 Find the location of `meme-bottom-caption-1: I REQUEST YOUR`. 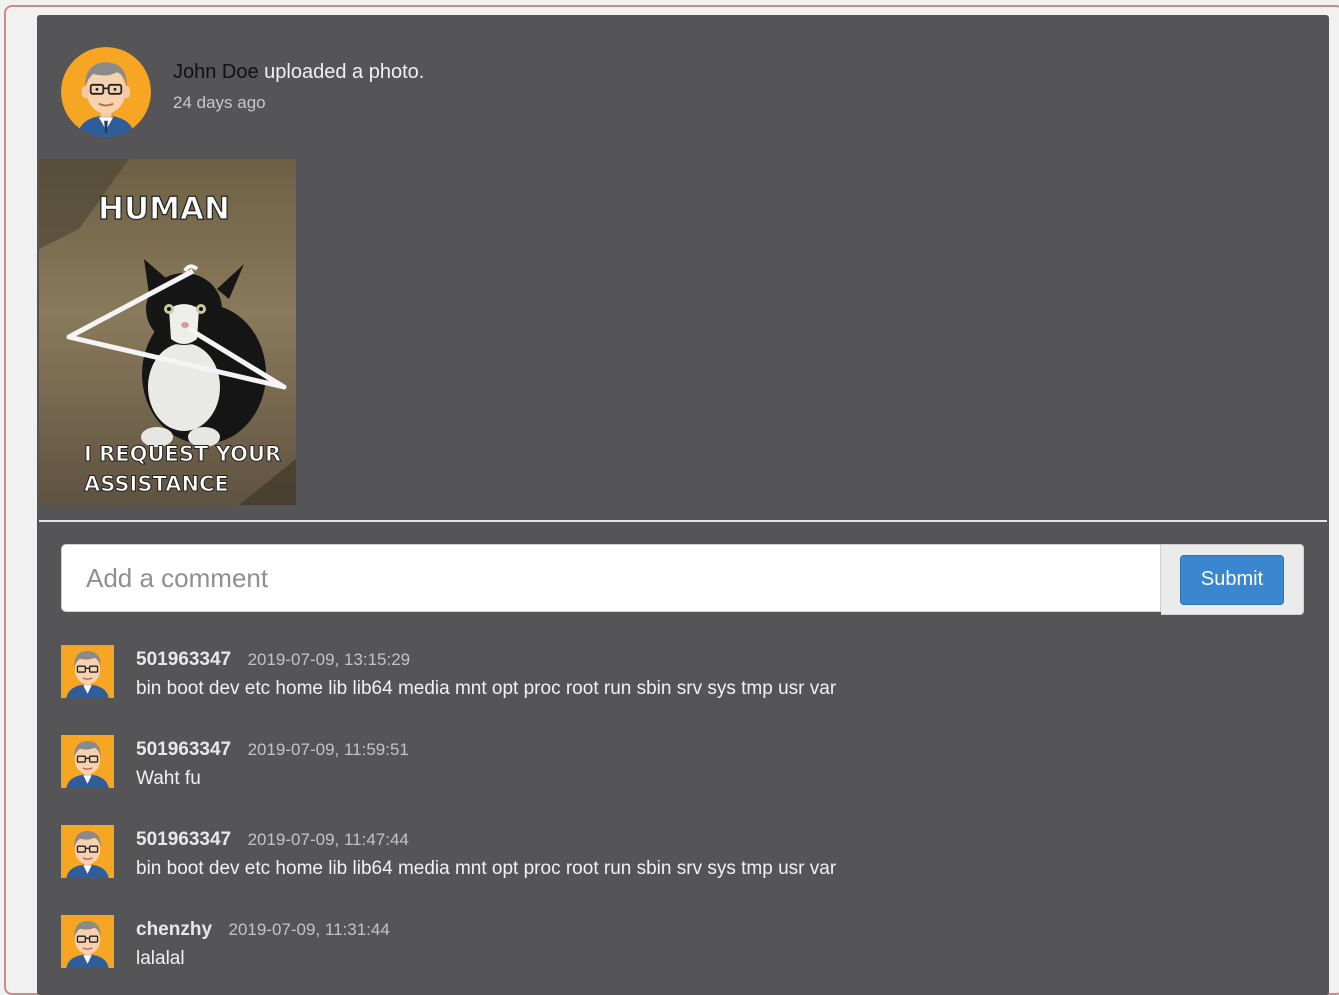

meme-bottom-caption-1: I REQUEST YOUR is located at coordinates (182, 454).